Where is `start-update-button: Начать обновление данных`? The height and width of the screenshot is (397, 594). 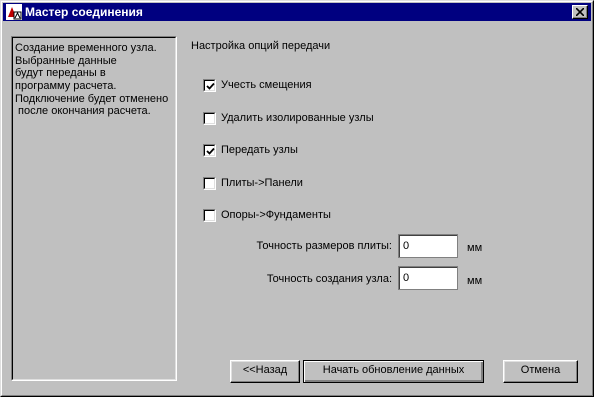 start-update-button: Начать обновление данных is located at coordinates (393, 371).